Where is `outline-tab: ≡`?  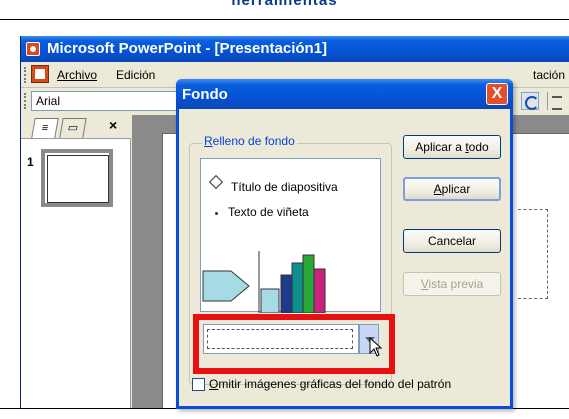 outline-tab: ≡ is located at coordinates (45, 128).